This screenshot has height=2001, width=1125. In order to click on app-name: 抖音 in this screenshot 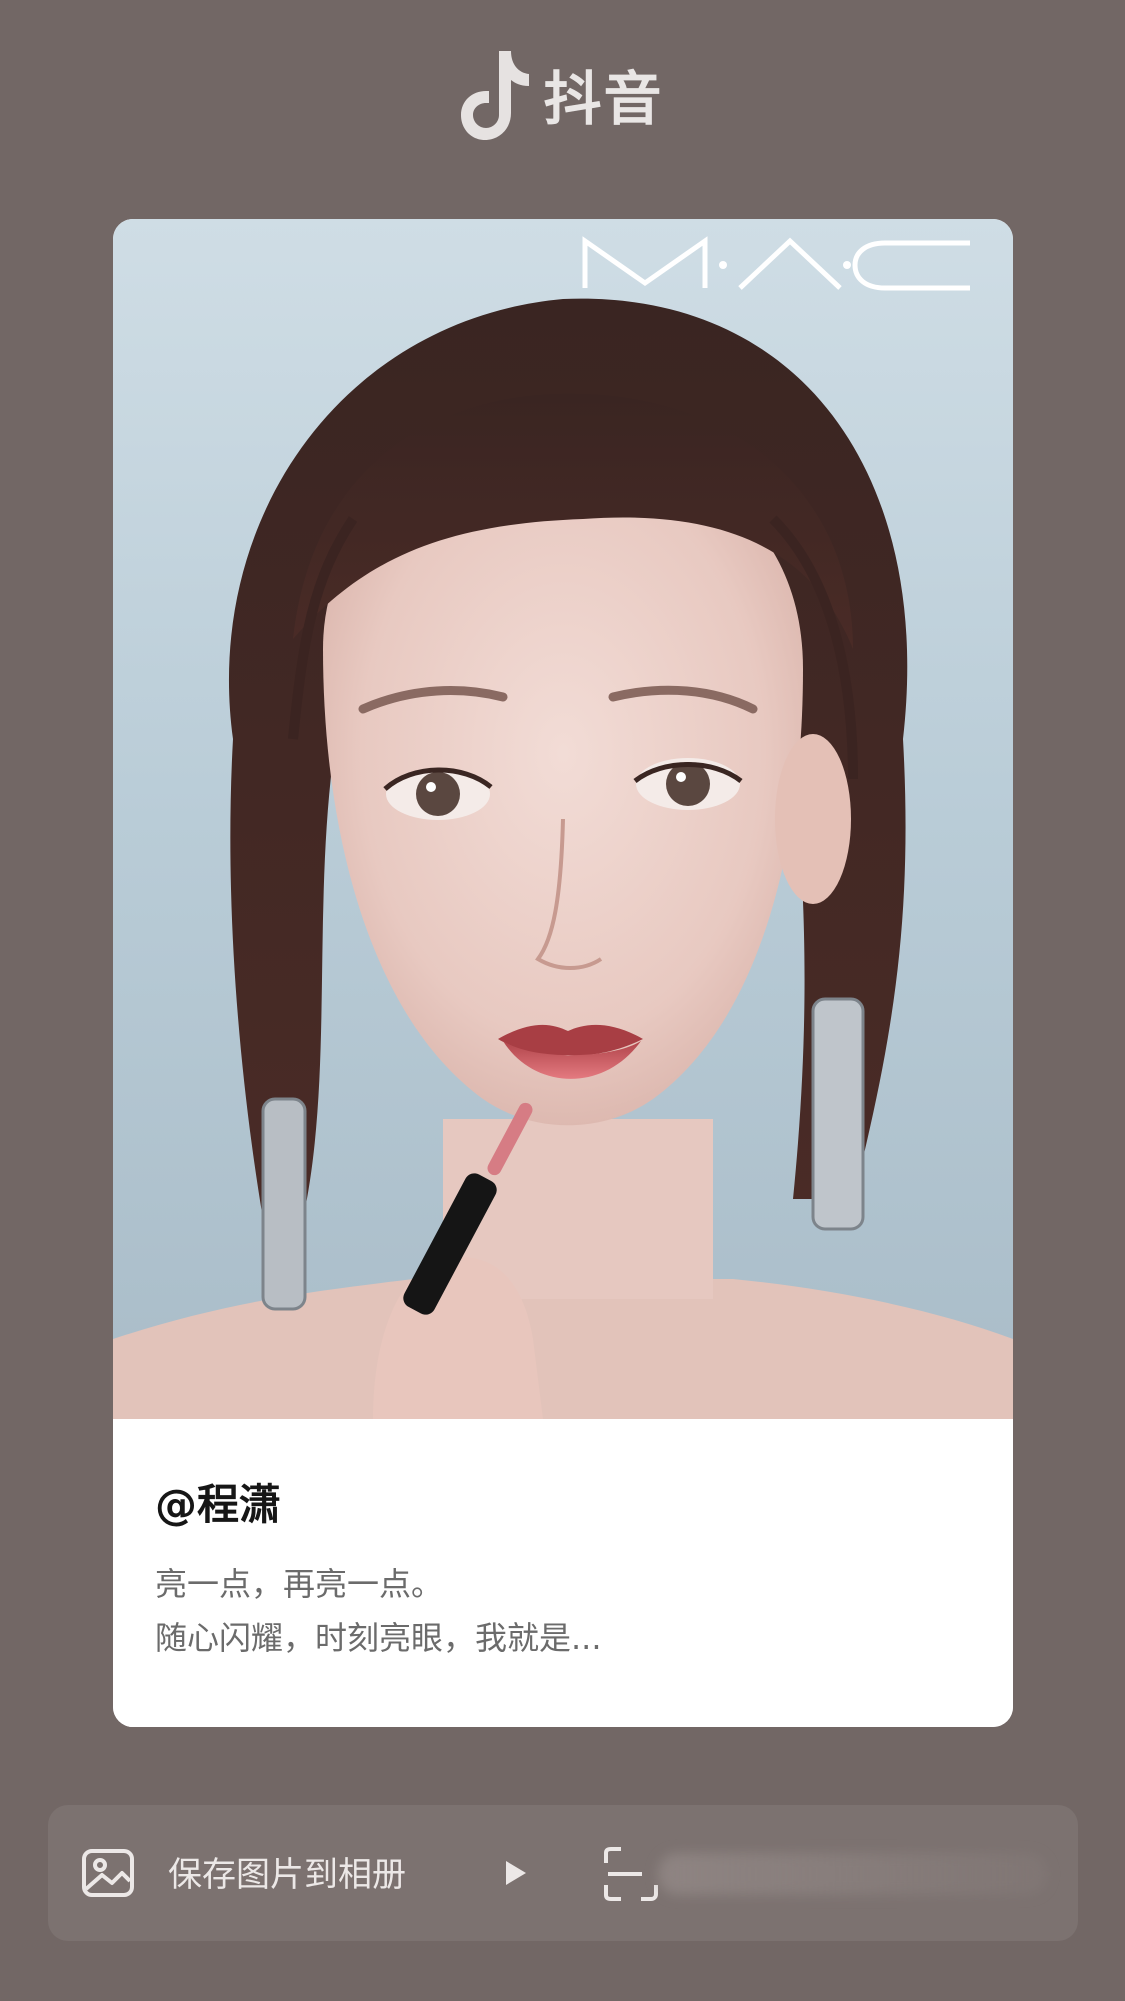, I will do `click(603, 99)`.